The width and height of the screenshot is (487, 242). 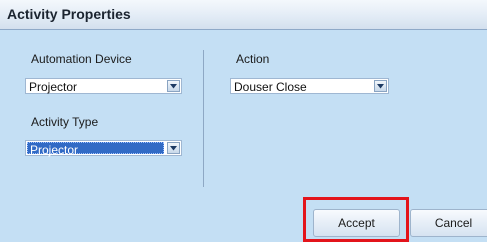 I want to click on action-label: Action, so click(x=253, y=59).